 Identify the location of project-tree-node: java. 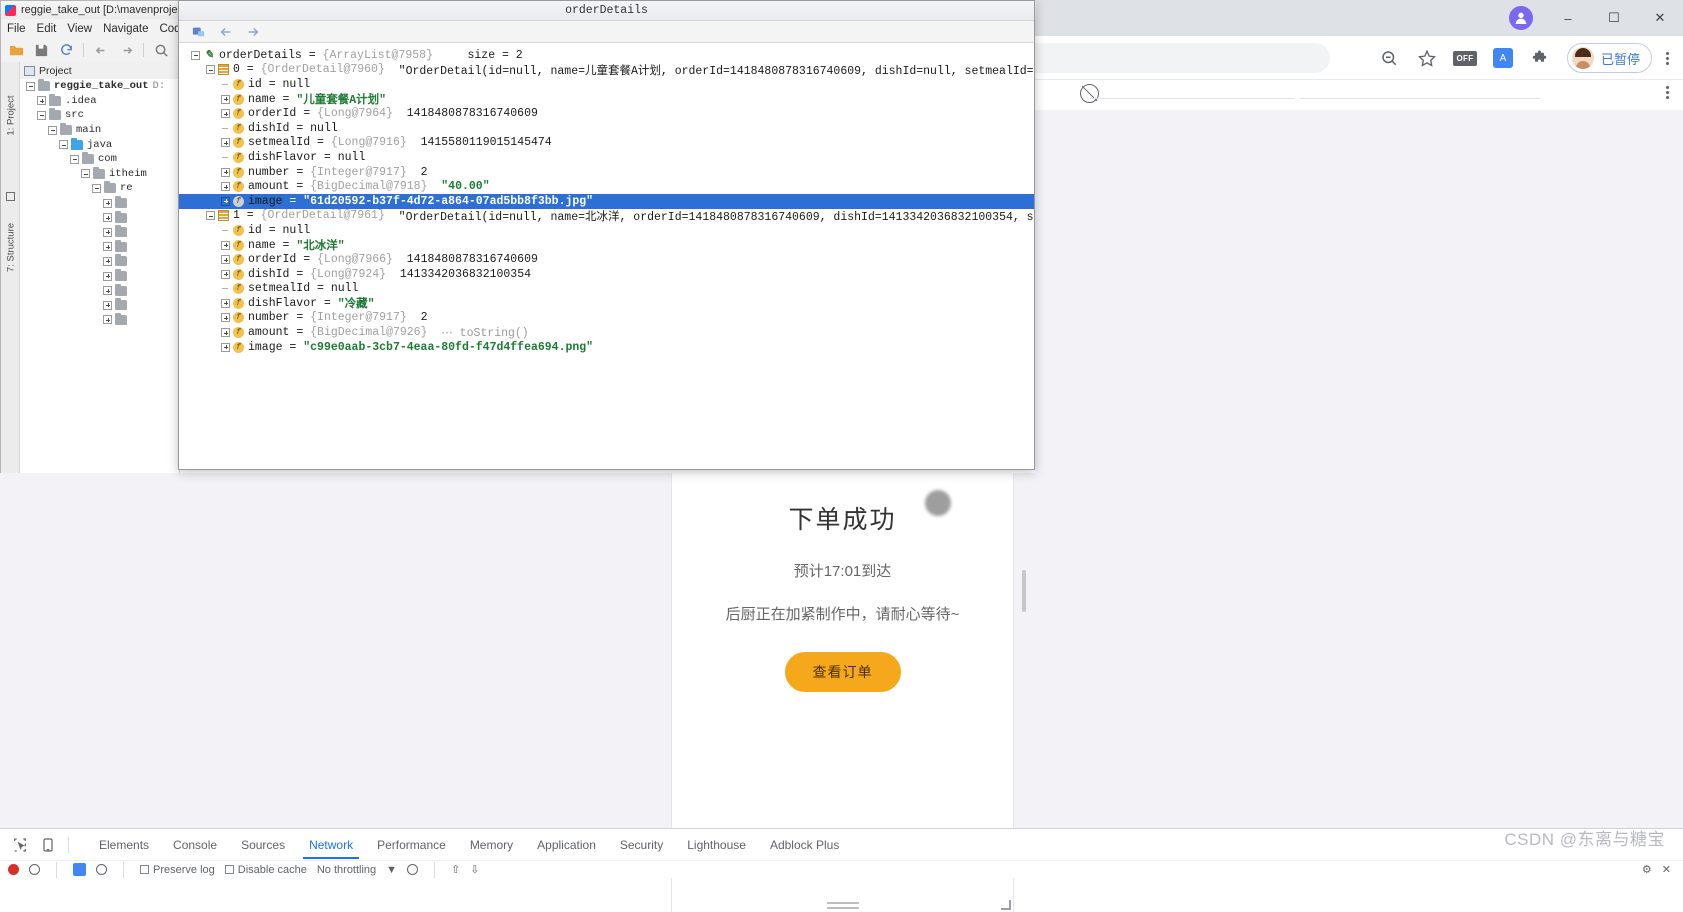
(99, 144).